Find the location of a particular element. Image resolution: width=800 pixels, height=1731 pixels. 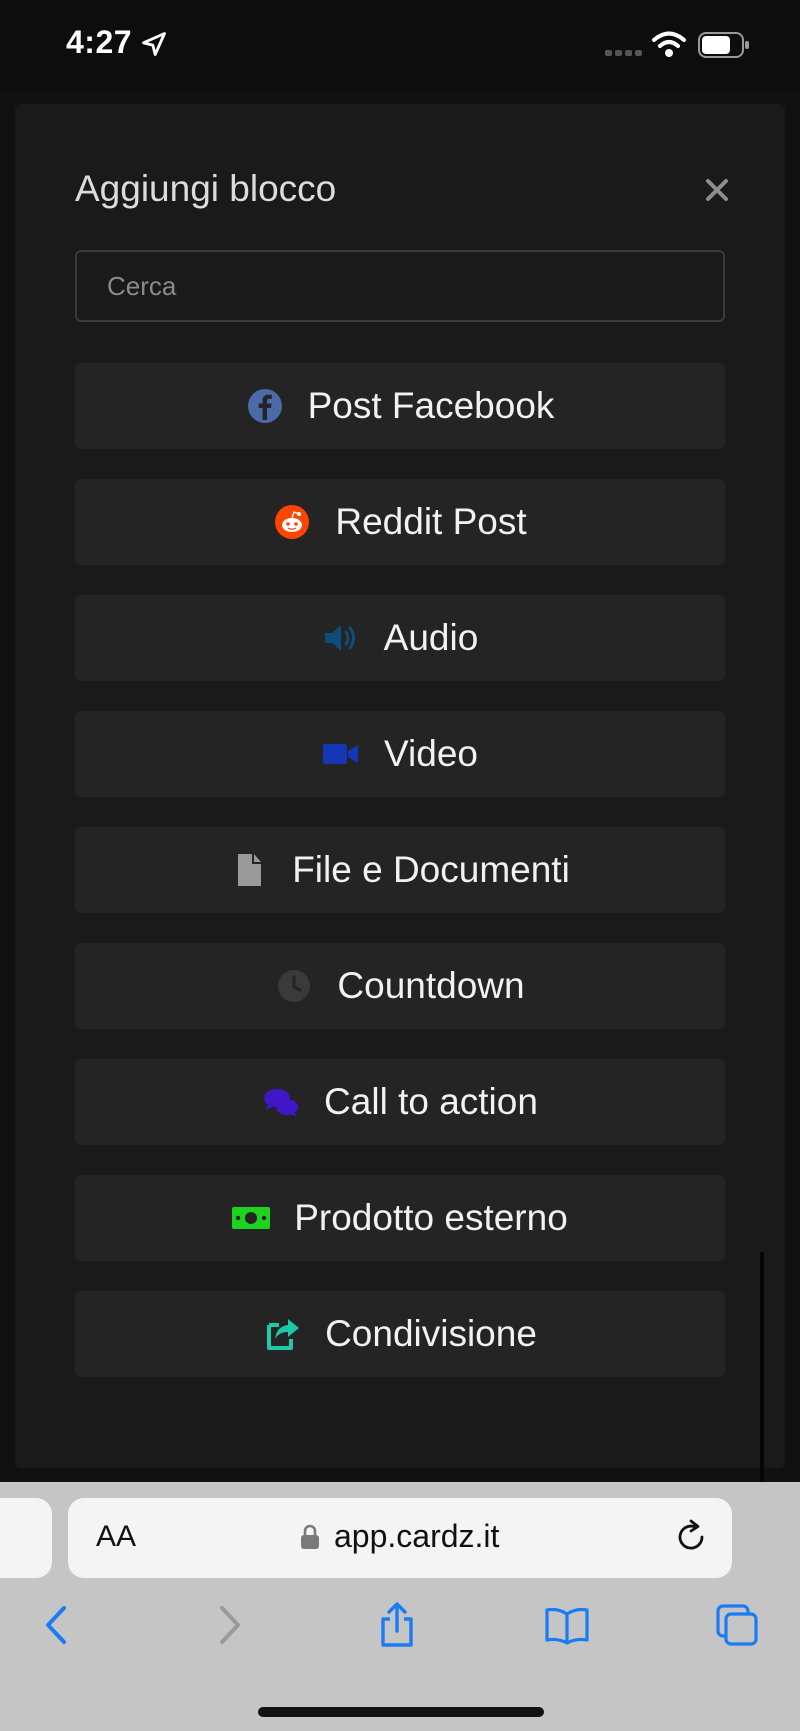

facebook-icon is located at coordinates (265, 406).